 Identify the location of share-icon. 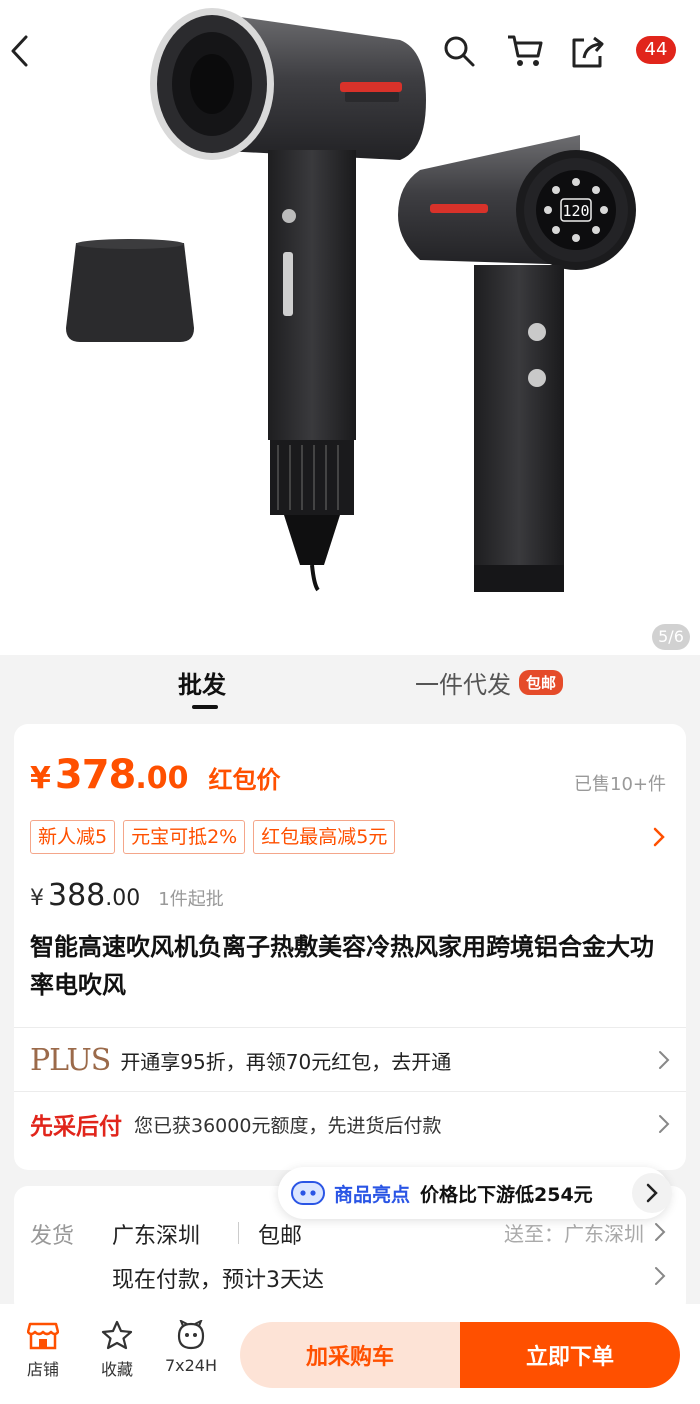
(588, 52).